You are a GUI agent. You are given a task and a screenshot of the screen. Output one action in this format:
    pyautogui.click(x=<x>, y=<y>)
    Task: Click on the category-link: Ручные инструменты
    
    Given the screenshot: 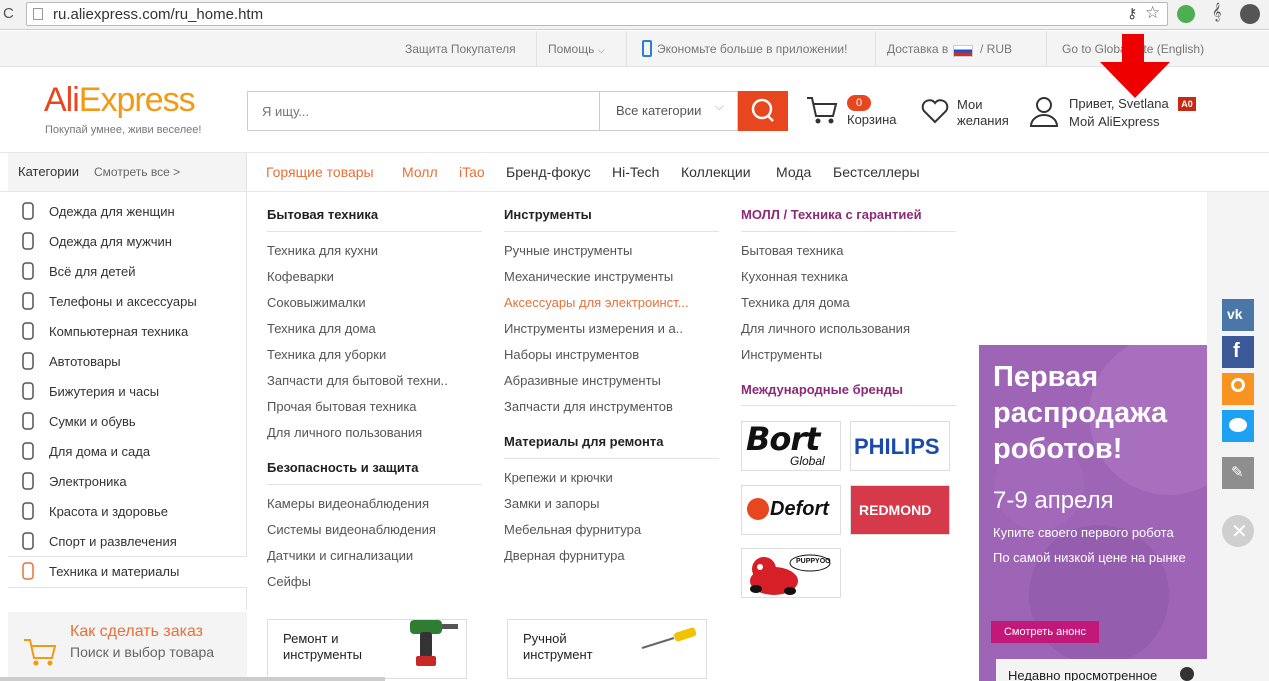 What is the action you would take?
    pyautogui.click(x=568, y=250)
    